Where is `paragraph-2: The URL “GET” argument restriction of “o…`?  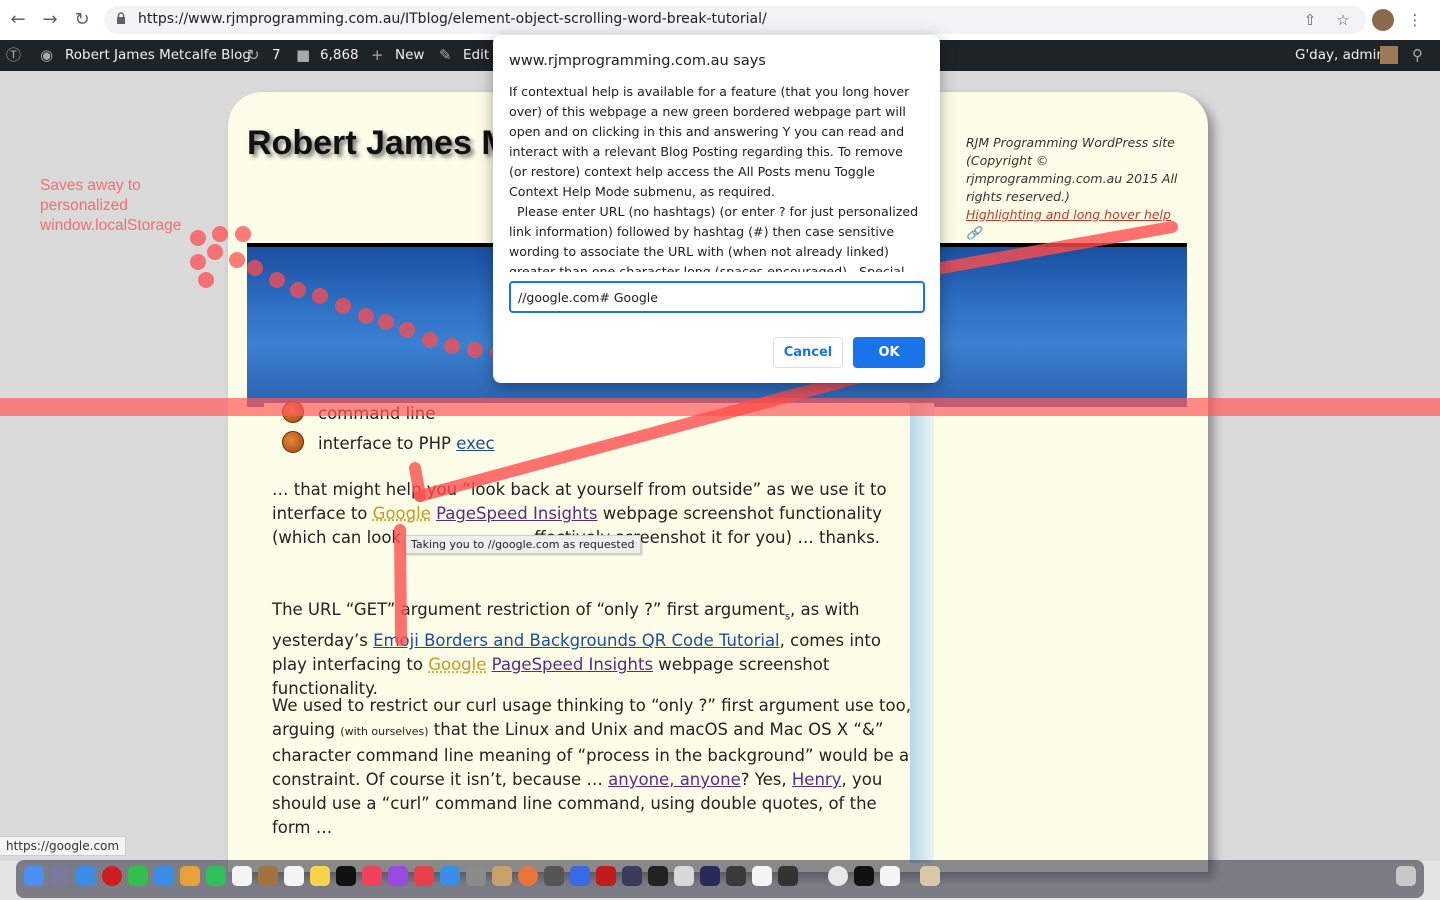 paragraph-2: The URL “GET” argument restriction of “o… is located at coordinates (592, 649).